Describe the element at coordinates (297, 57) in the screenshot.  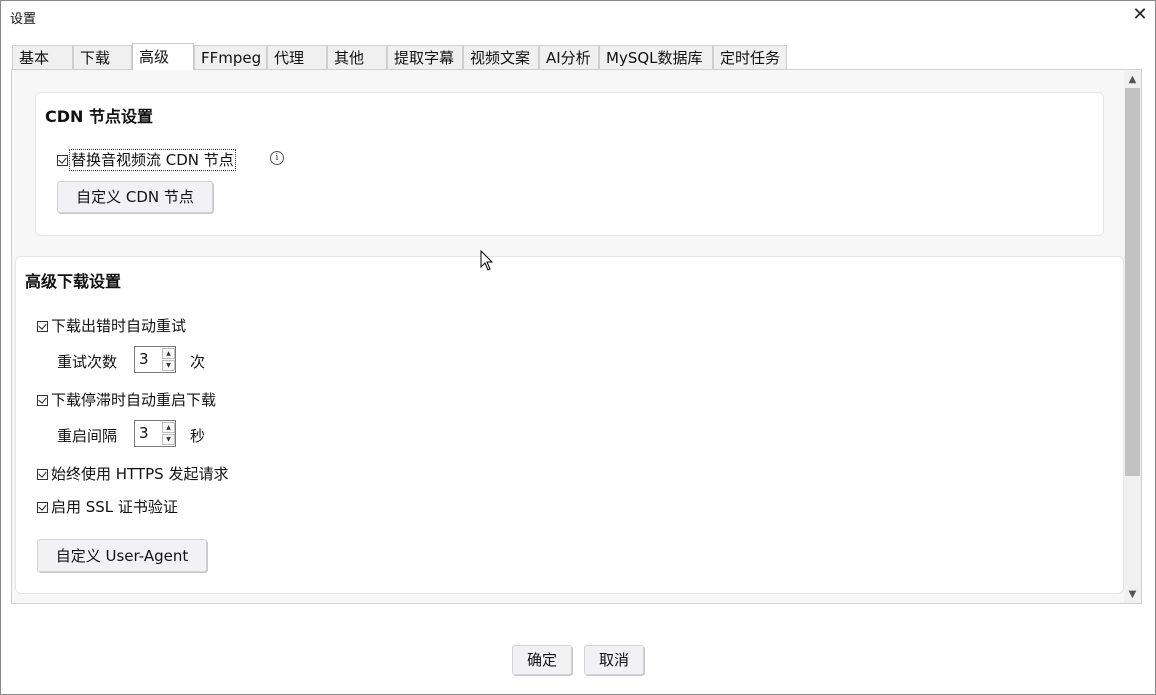
I see `tab-proxy: 代理` at that location.